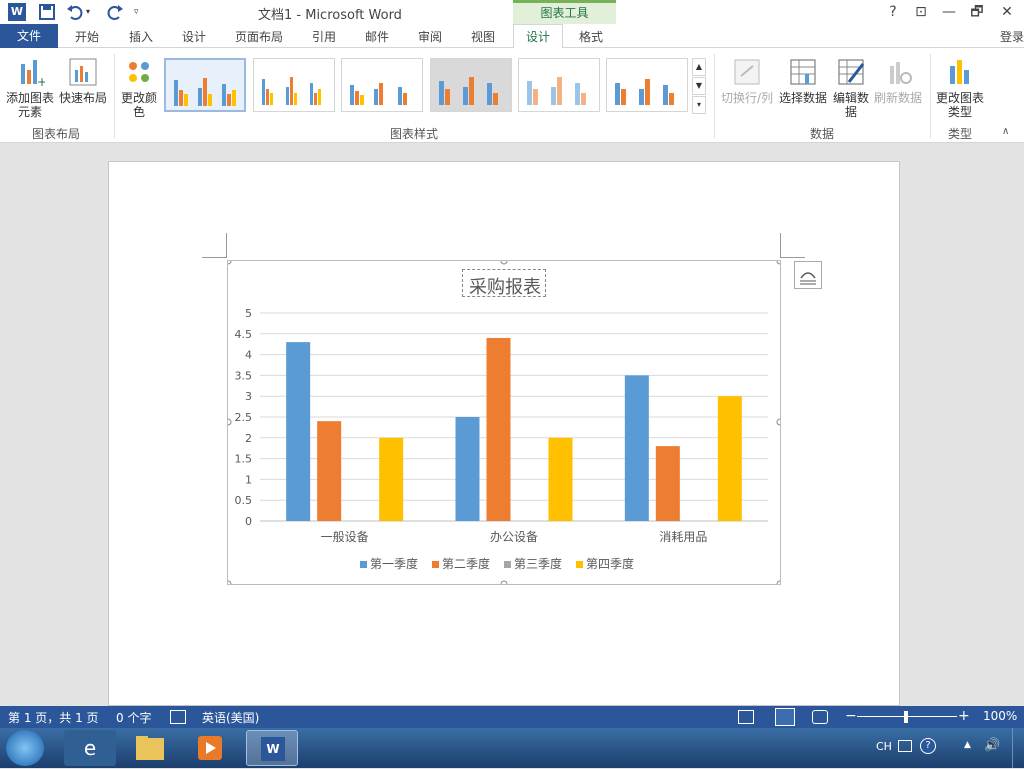  I want to click on volume-icon: 🔊, so click(992, 745).